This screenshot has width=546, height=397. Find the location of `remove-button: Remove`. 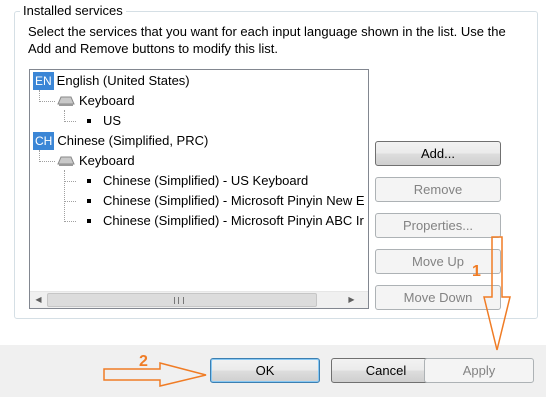

remove-button: Remove is located at coordinates (438, 189).